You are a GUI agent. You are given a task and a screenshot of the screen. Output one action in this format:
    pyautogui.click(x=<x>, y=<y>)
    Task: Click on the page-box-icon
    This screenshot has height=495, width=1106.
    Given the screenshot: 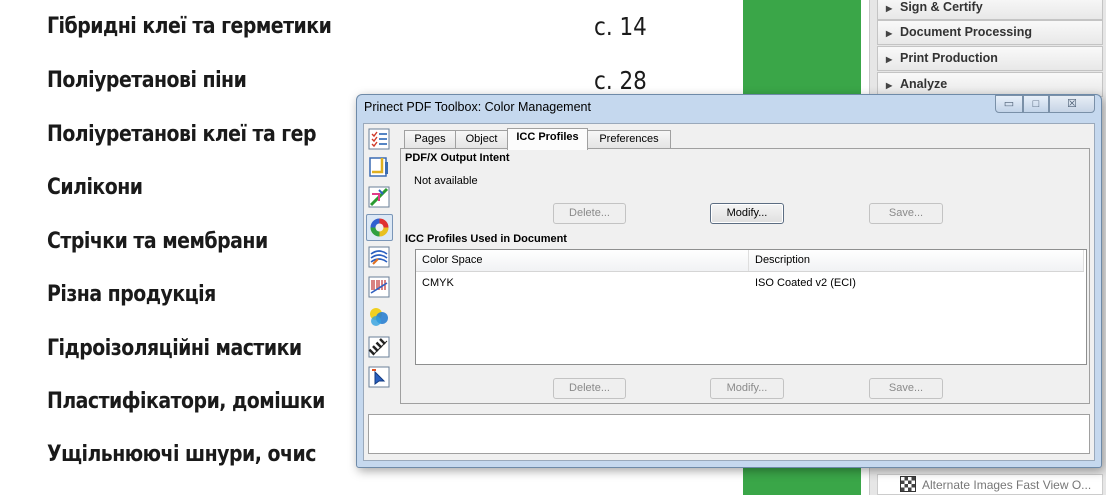 What is the action you would take?
    pyautogui.click(x=379, y=167)
    